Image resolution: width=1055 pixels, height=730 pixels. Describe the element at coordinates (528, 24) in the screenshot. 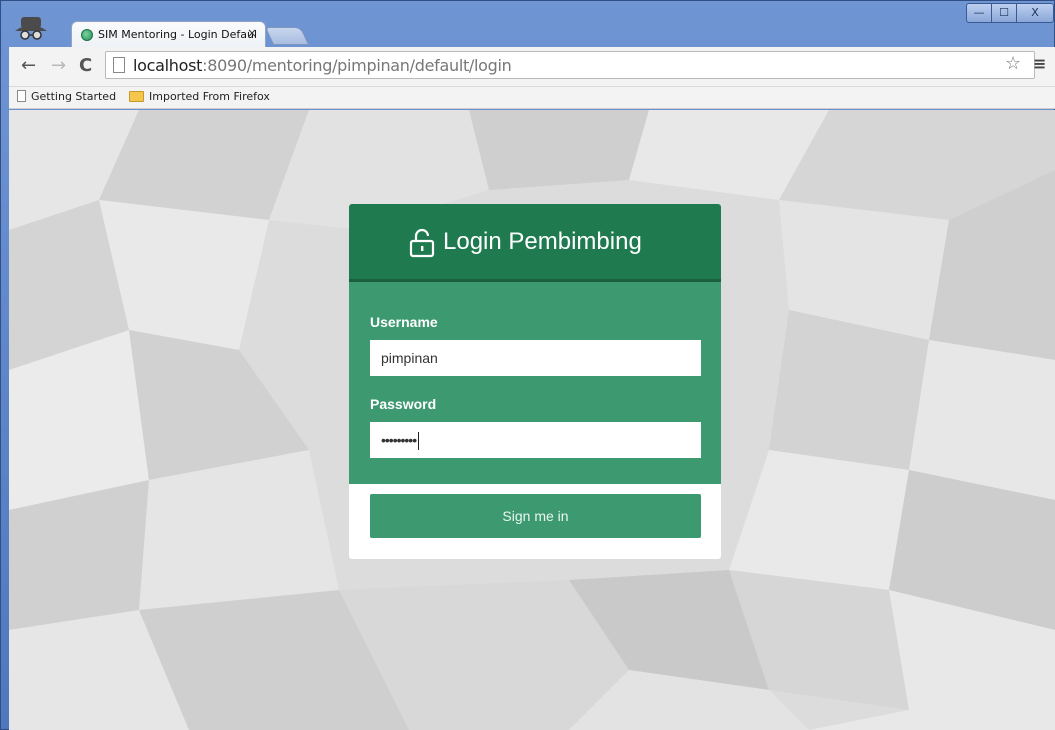

I see `title-bar: SIM Mentoring - Login Defaul × — ☐ X` at that location.